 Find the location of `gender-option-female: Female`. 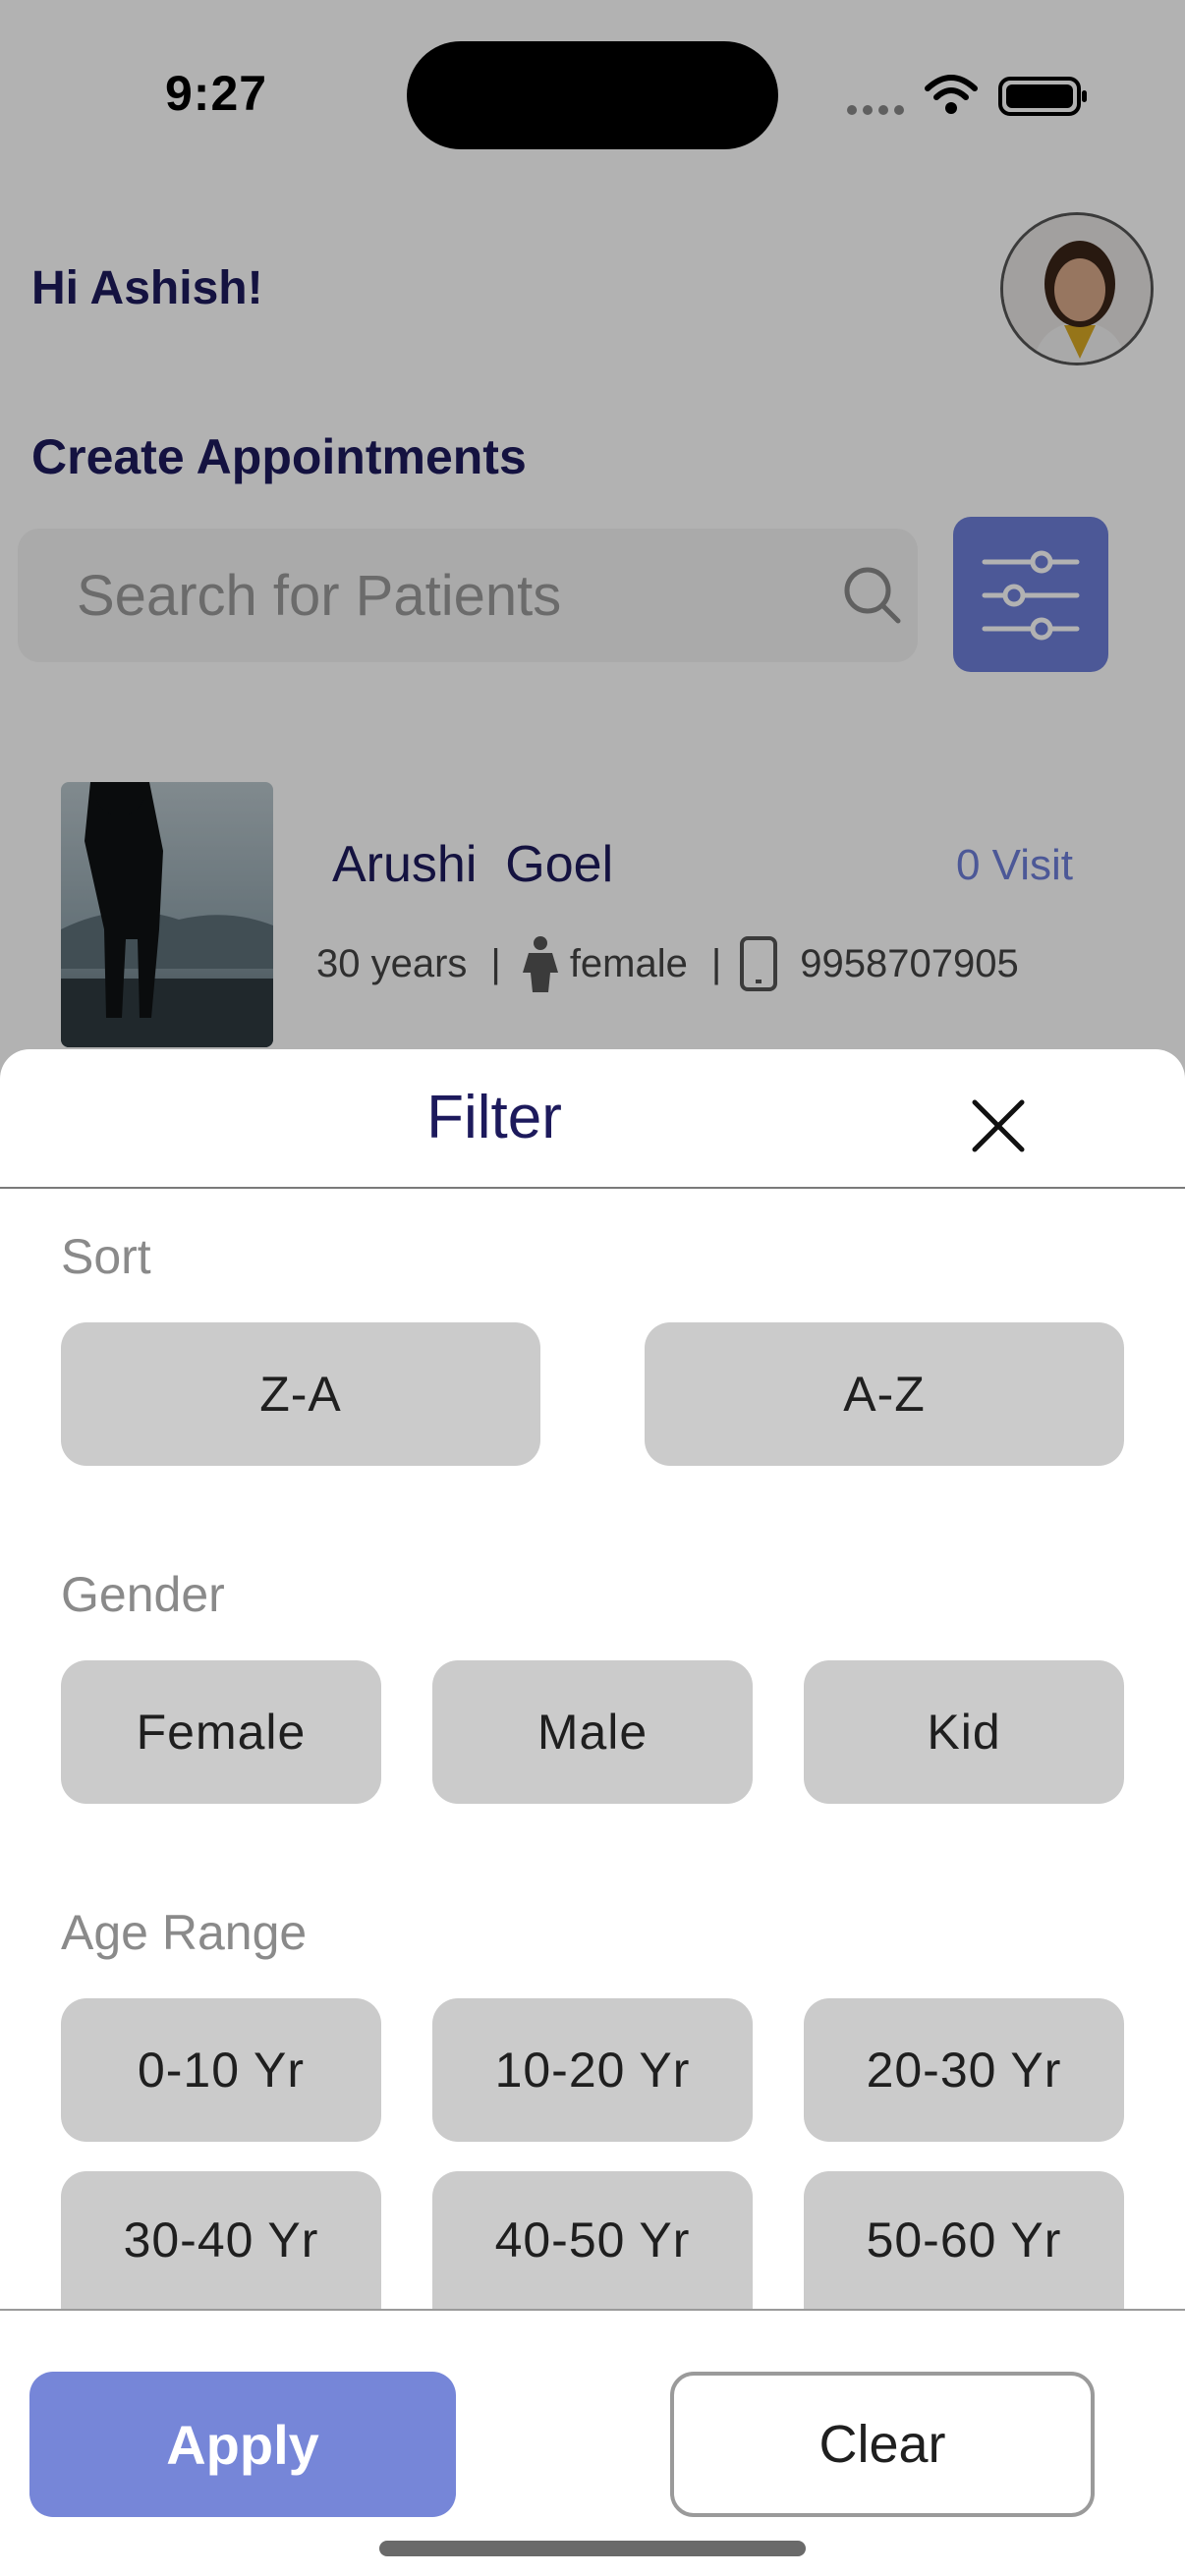

gender-option-female: Female is located at coordinates (221, 1732).